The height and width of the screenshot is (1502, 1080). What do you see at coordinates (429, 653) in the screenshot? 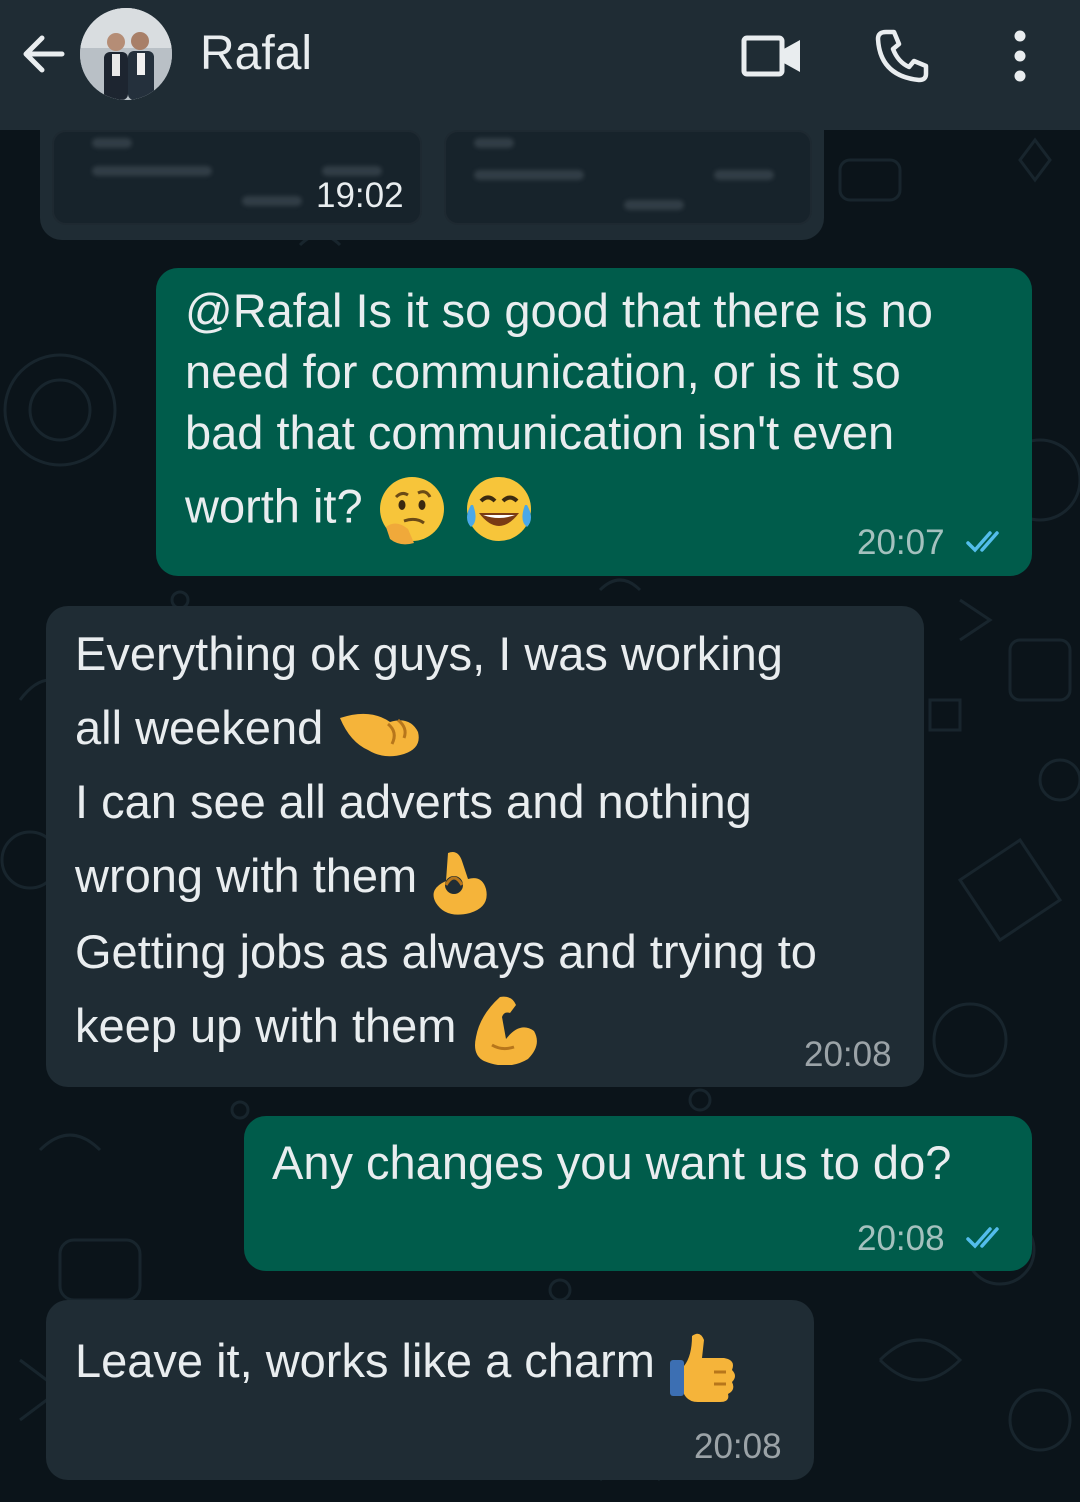
I see `message-line: Everything ok guys, I was working` at bounding box center [429, 653].